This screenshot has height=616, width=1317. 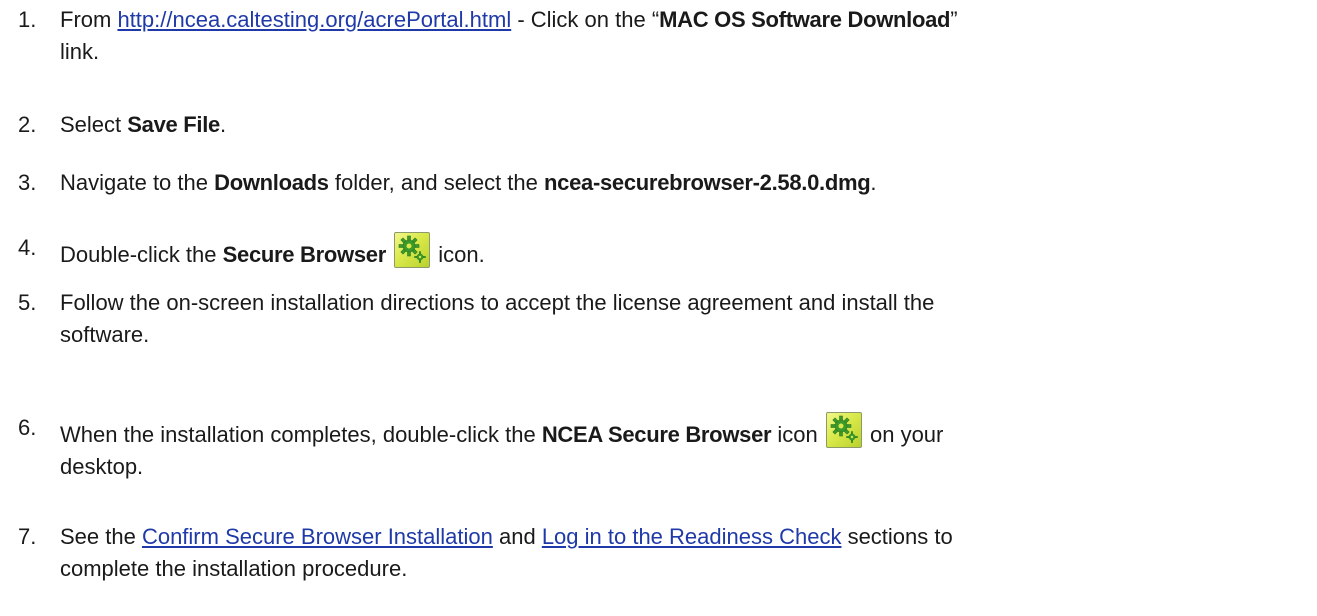 I want to click on text: Double-click the, so click(x=141, y=254).